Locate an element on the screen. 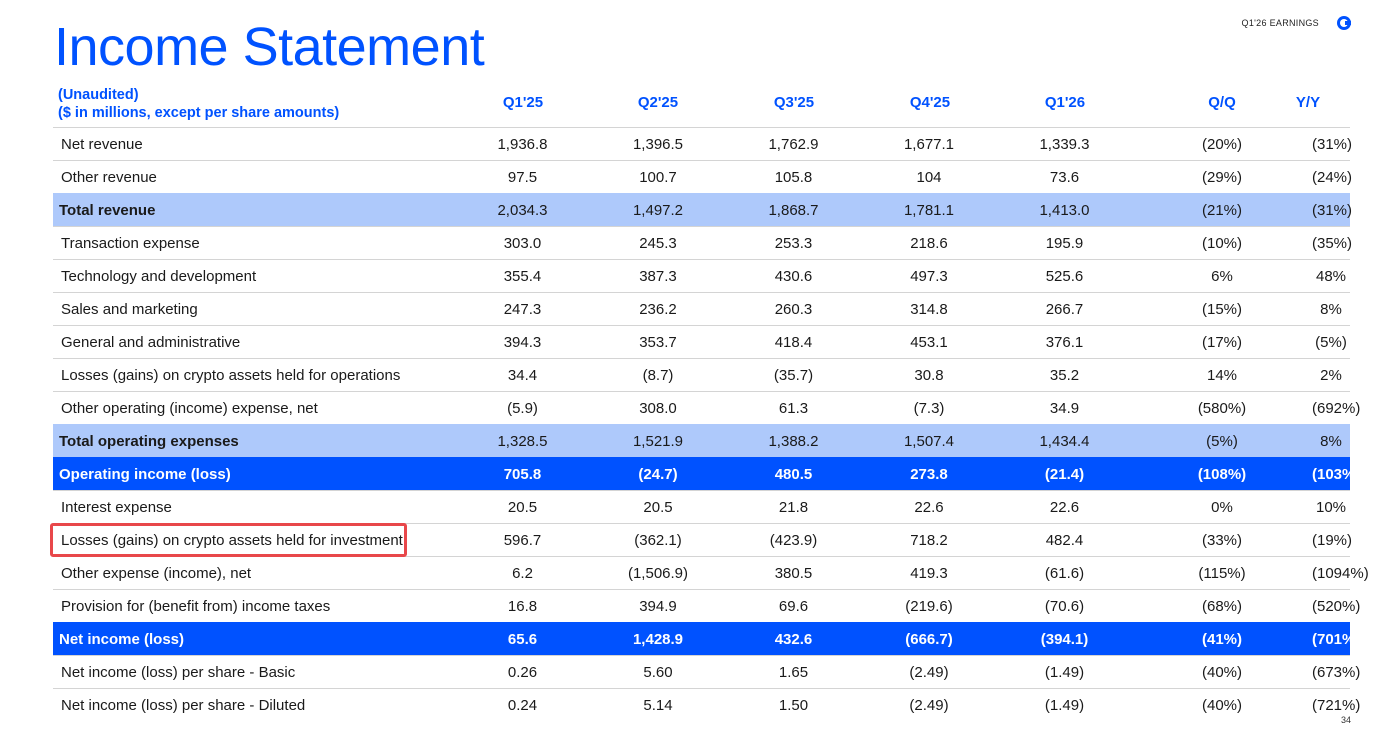 The height and width of the screenshot is (732, 1395). column-header-q2-25: Q2'25 is located at coordinates (658, 102).